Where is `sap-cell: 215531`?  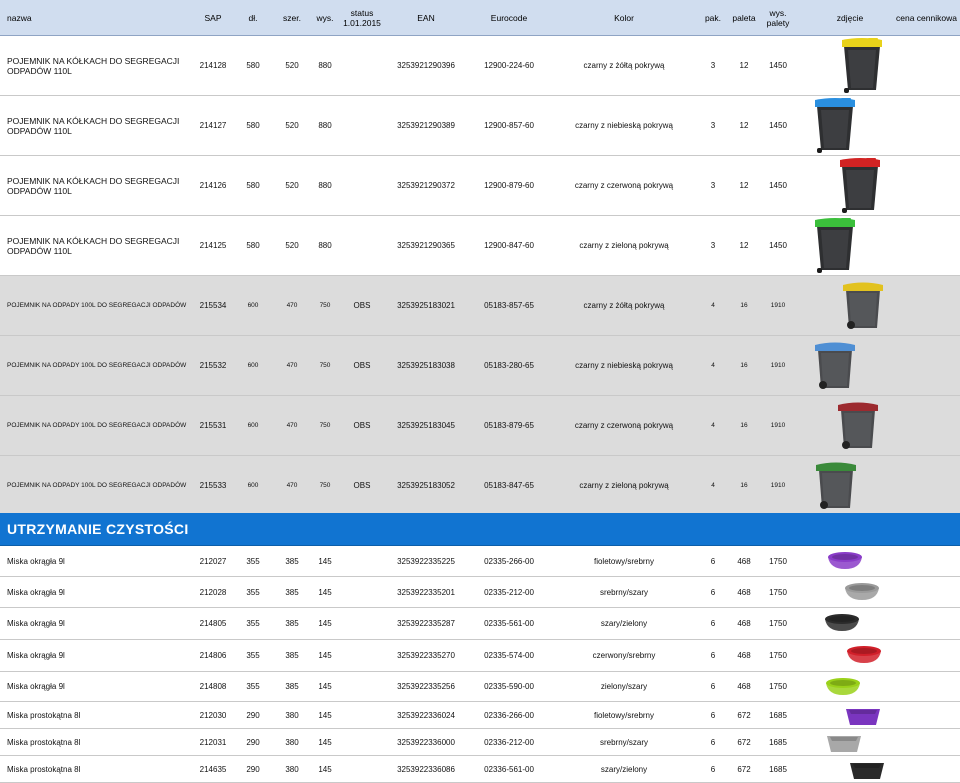
sap-cell: 215531 is located at coordinates (213, 425).